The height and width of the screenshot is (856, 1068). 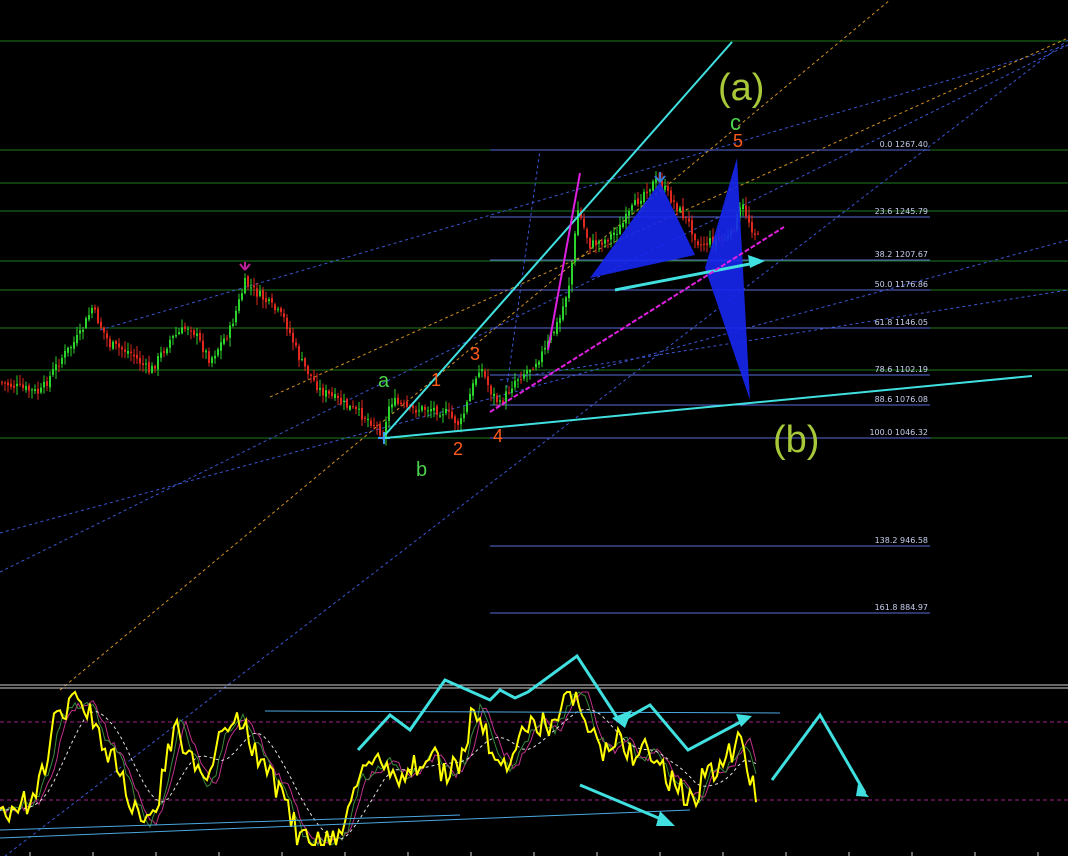 What do you see at coordinates (738, 141) in the screenshot?
I see `wave-label-5: 5` at bounding box center [738, 141].